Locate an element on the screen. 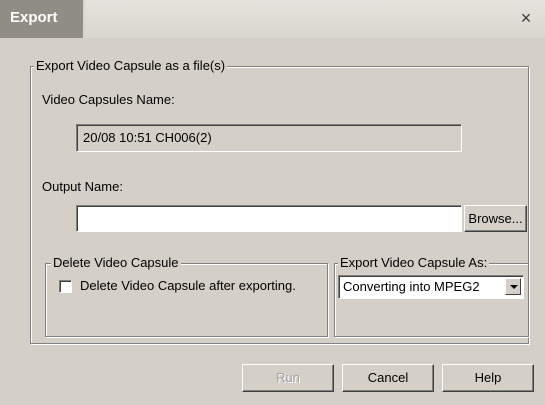 This screenshot has width=545, height=405. delete-group-legend: Delete Video Capsule is located at coordinates (116, 262).